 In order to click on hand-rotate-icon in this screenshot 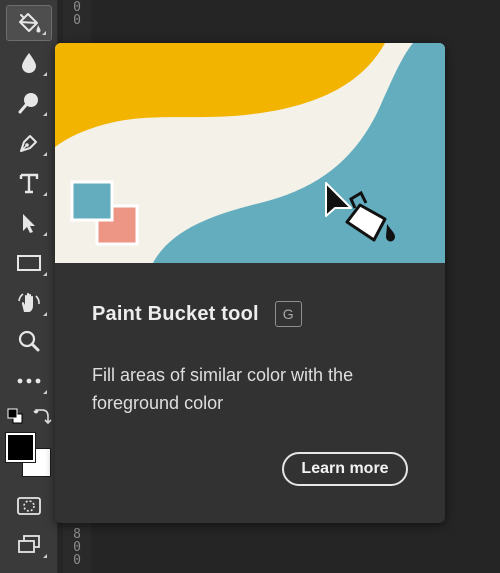, I will do `click(29, 302)`.